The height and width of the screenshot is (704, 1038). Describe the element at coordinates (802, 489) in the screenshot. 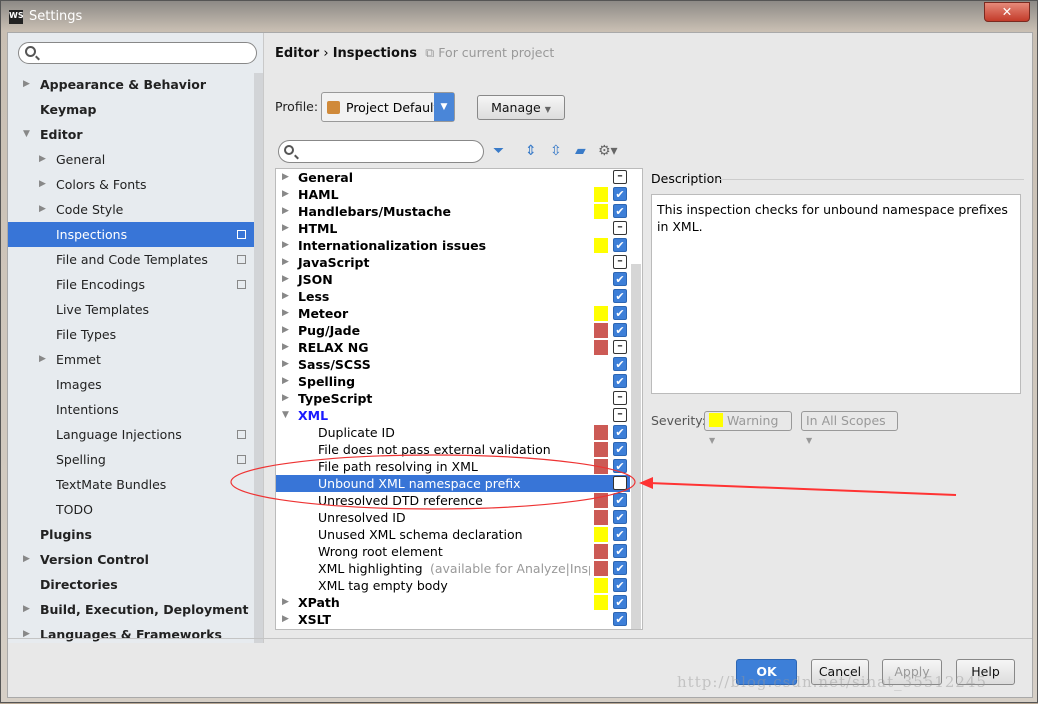

I see `annotation-arrow-line` at that location.